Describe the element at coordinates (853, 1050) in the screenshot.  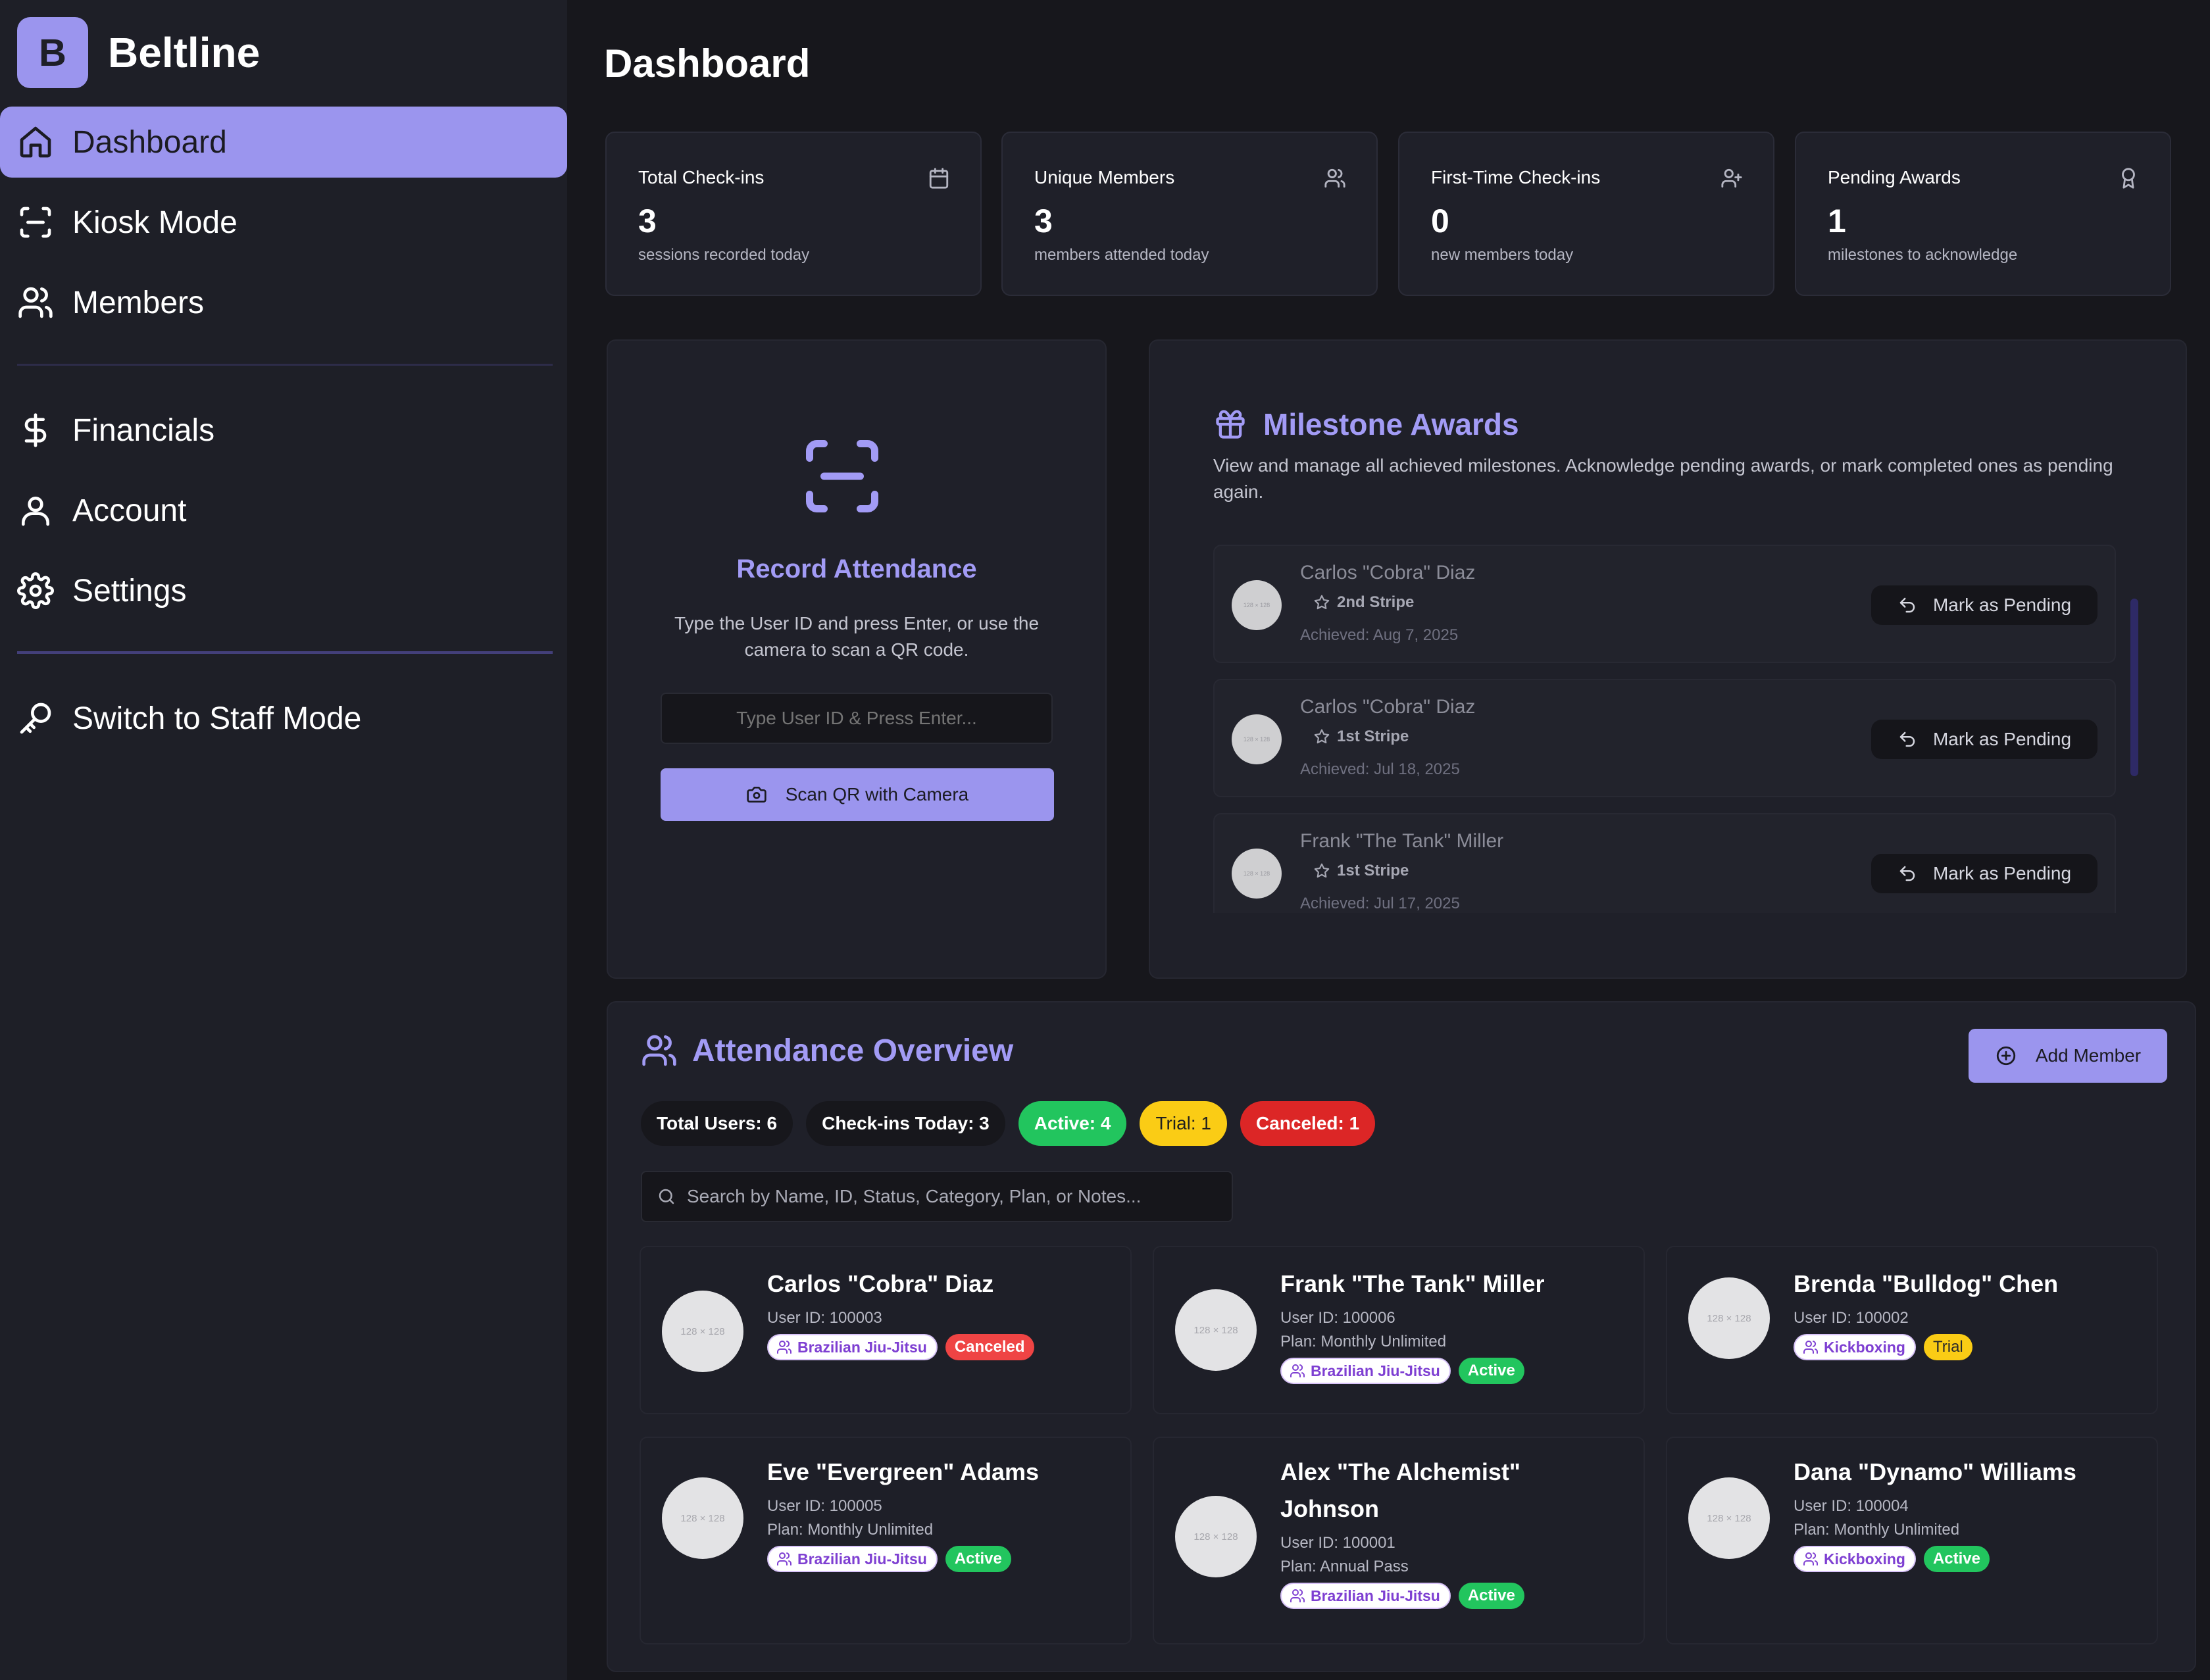
I see `attendance-title: Attendance Overview` at that location.